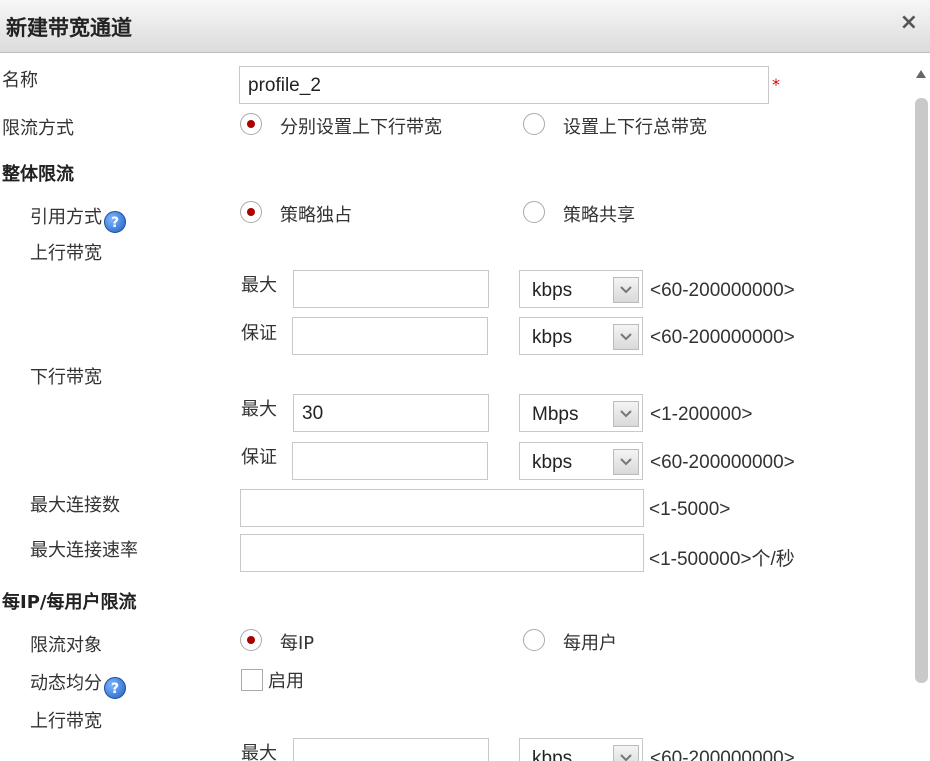  What do you see at coordinates (552, 337) in the screenshot?
I see `up-guarantee-unit-value: kbps` at bounding box center [552, 337].